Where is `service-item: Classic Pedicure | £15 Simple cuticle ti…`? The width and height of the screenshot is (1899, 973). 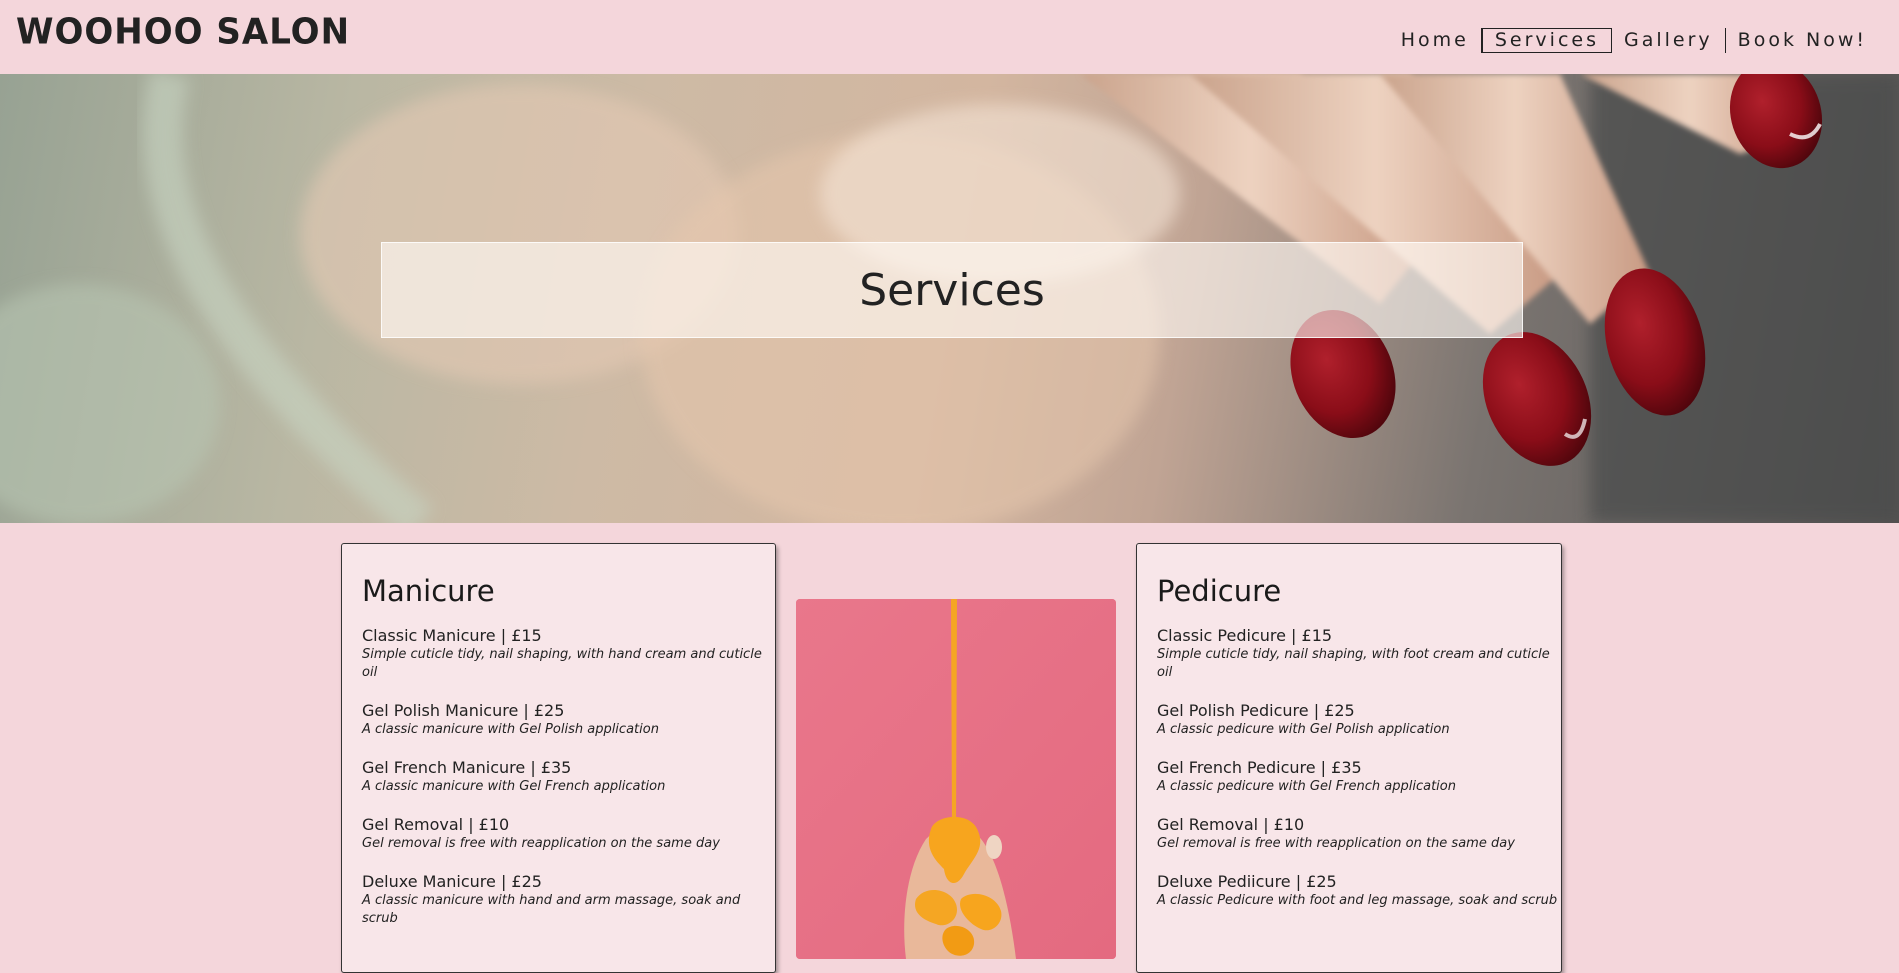
service-item: Classic Pedicure | £15 Simple cuticle ti… is located at coordinates (1359, 654).